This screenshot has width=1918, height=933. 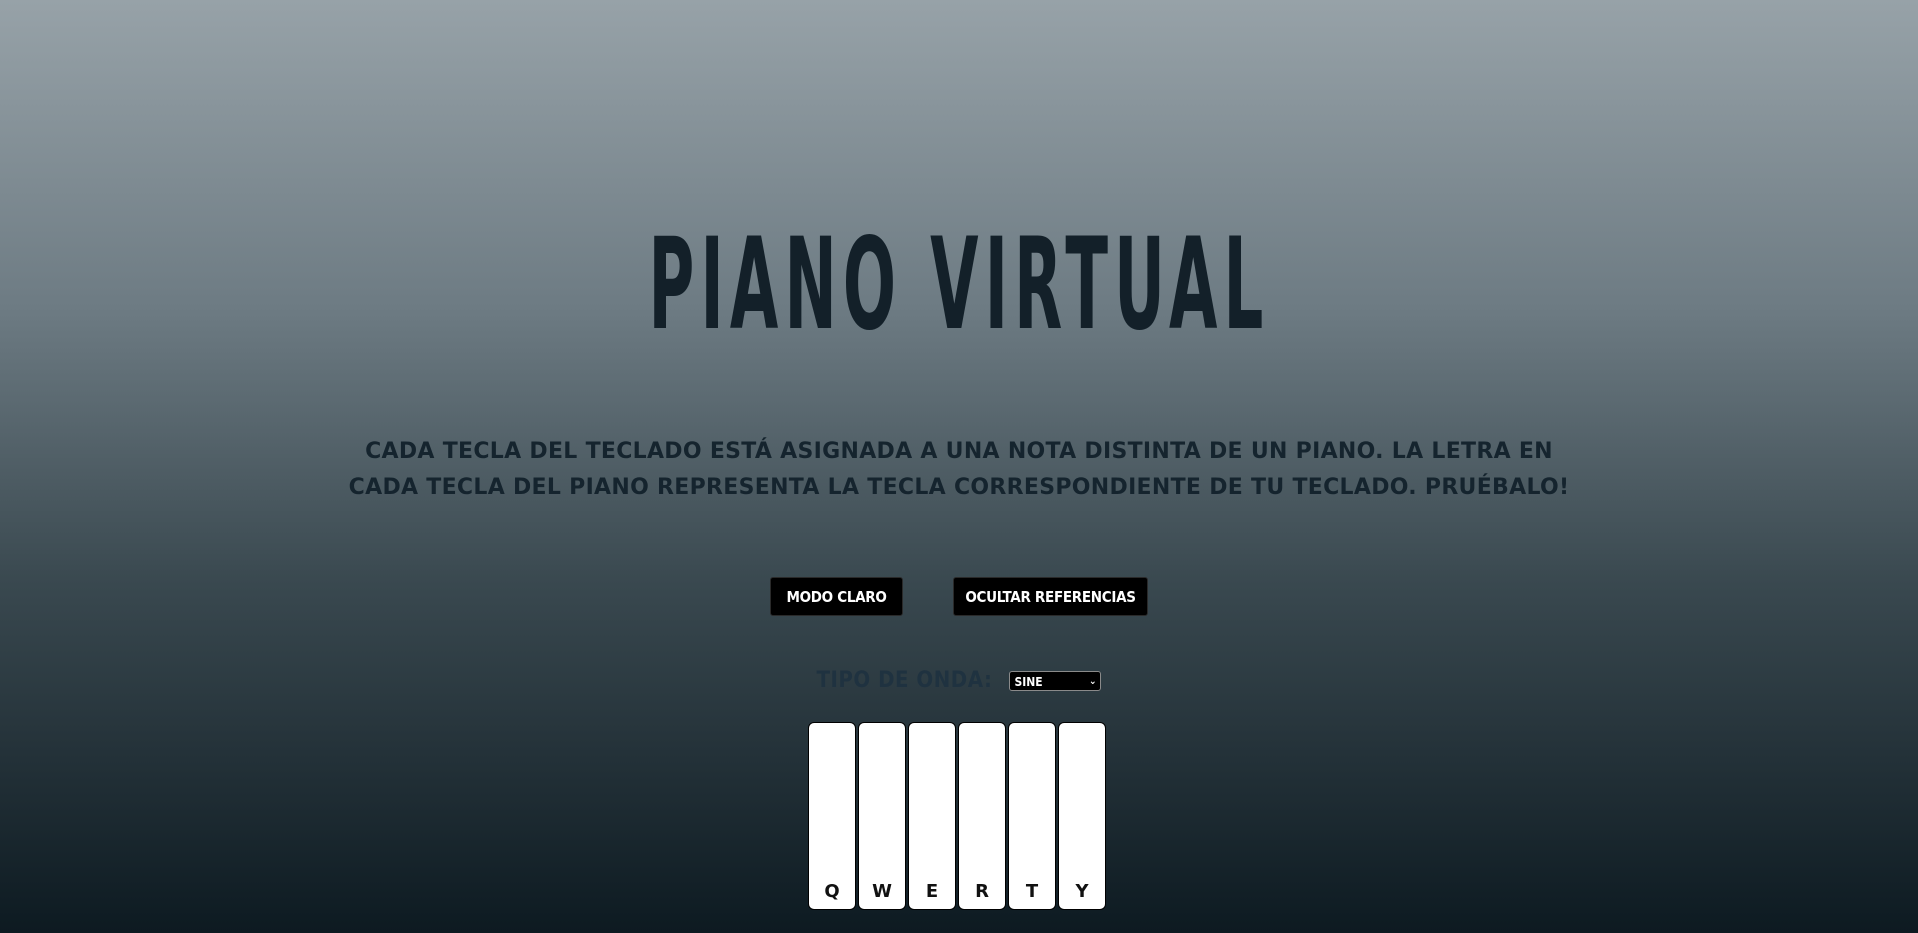 What do you see at coordinates (1055, 680) in the screenshot?
I see `wave-type-select: sine ⌄` at bounding box center [1055, 680].